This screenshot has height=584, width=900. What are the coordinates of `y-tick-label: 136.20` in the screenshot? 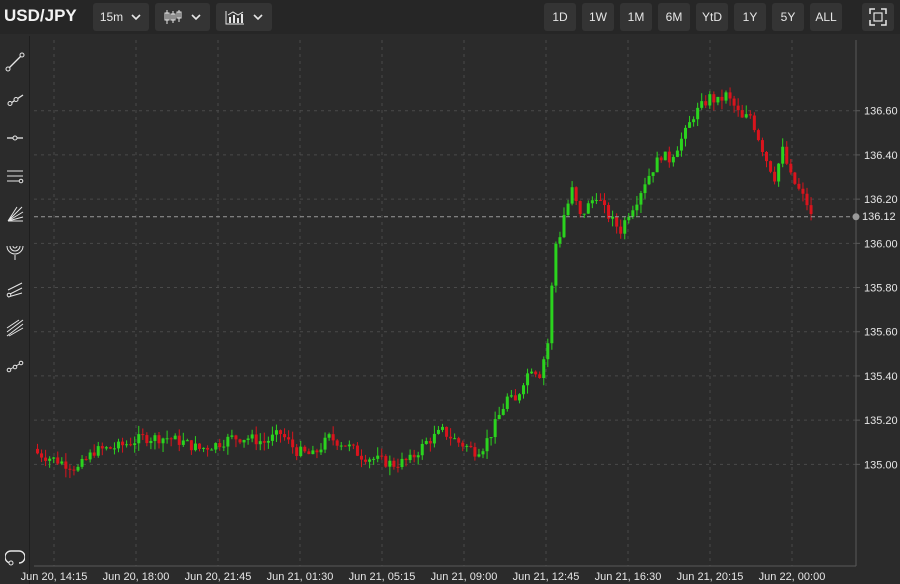 It's located at (881, 200).